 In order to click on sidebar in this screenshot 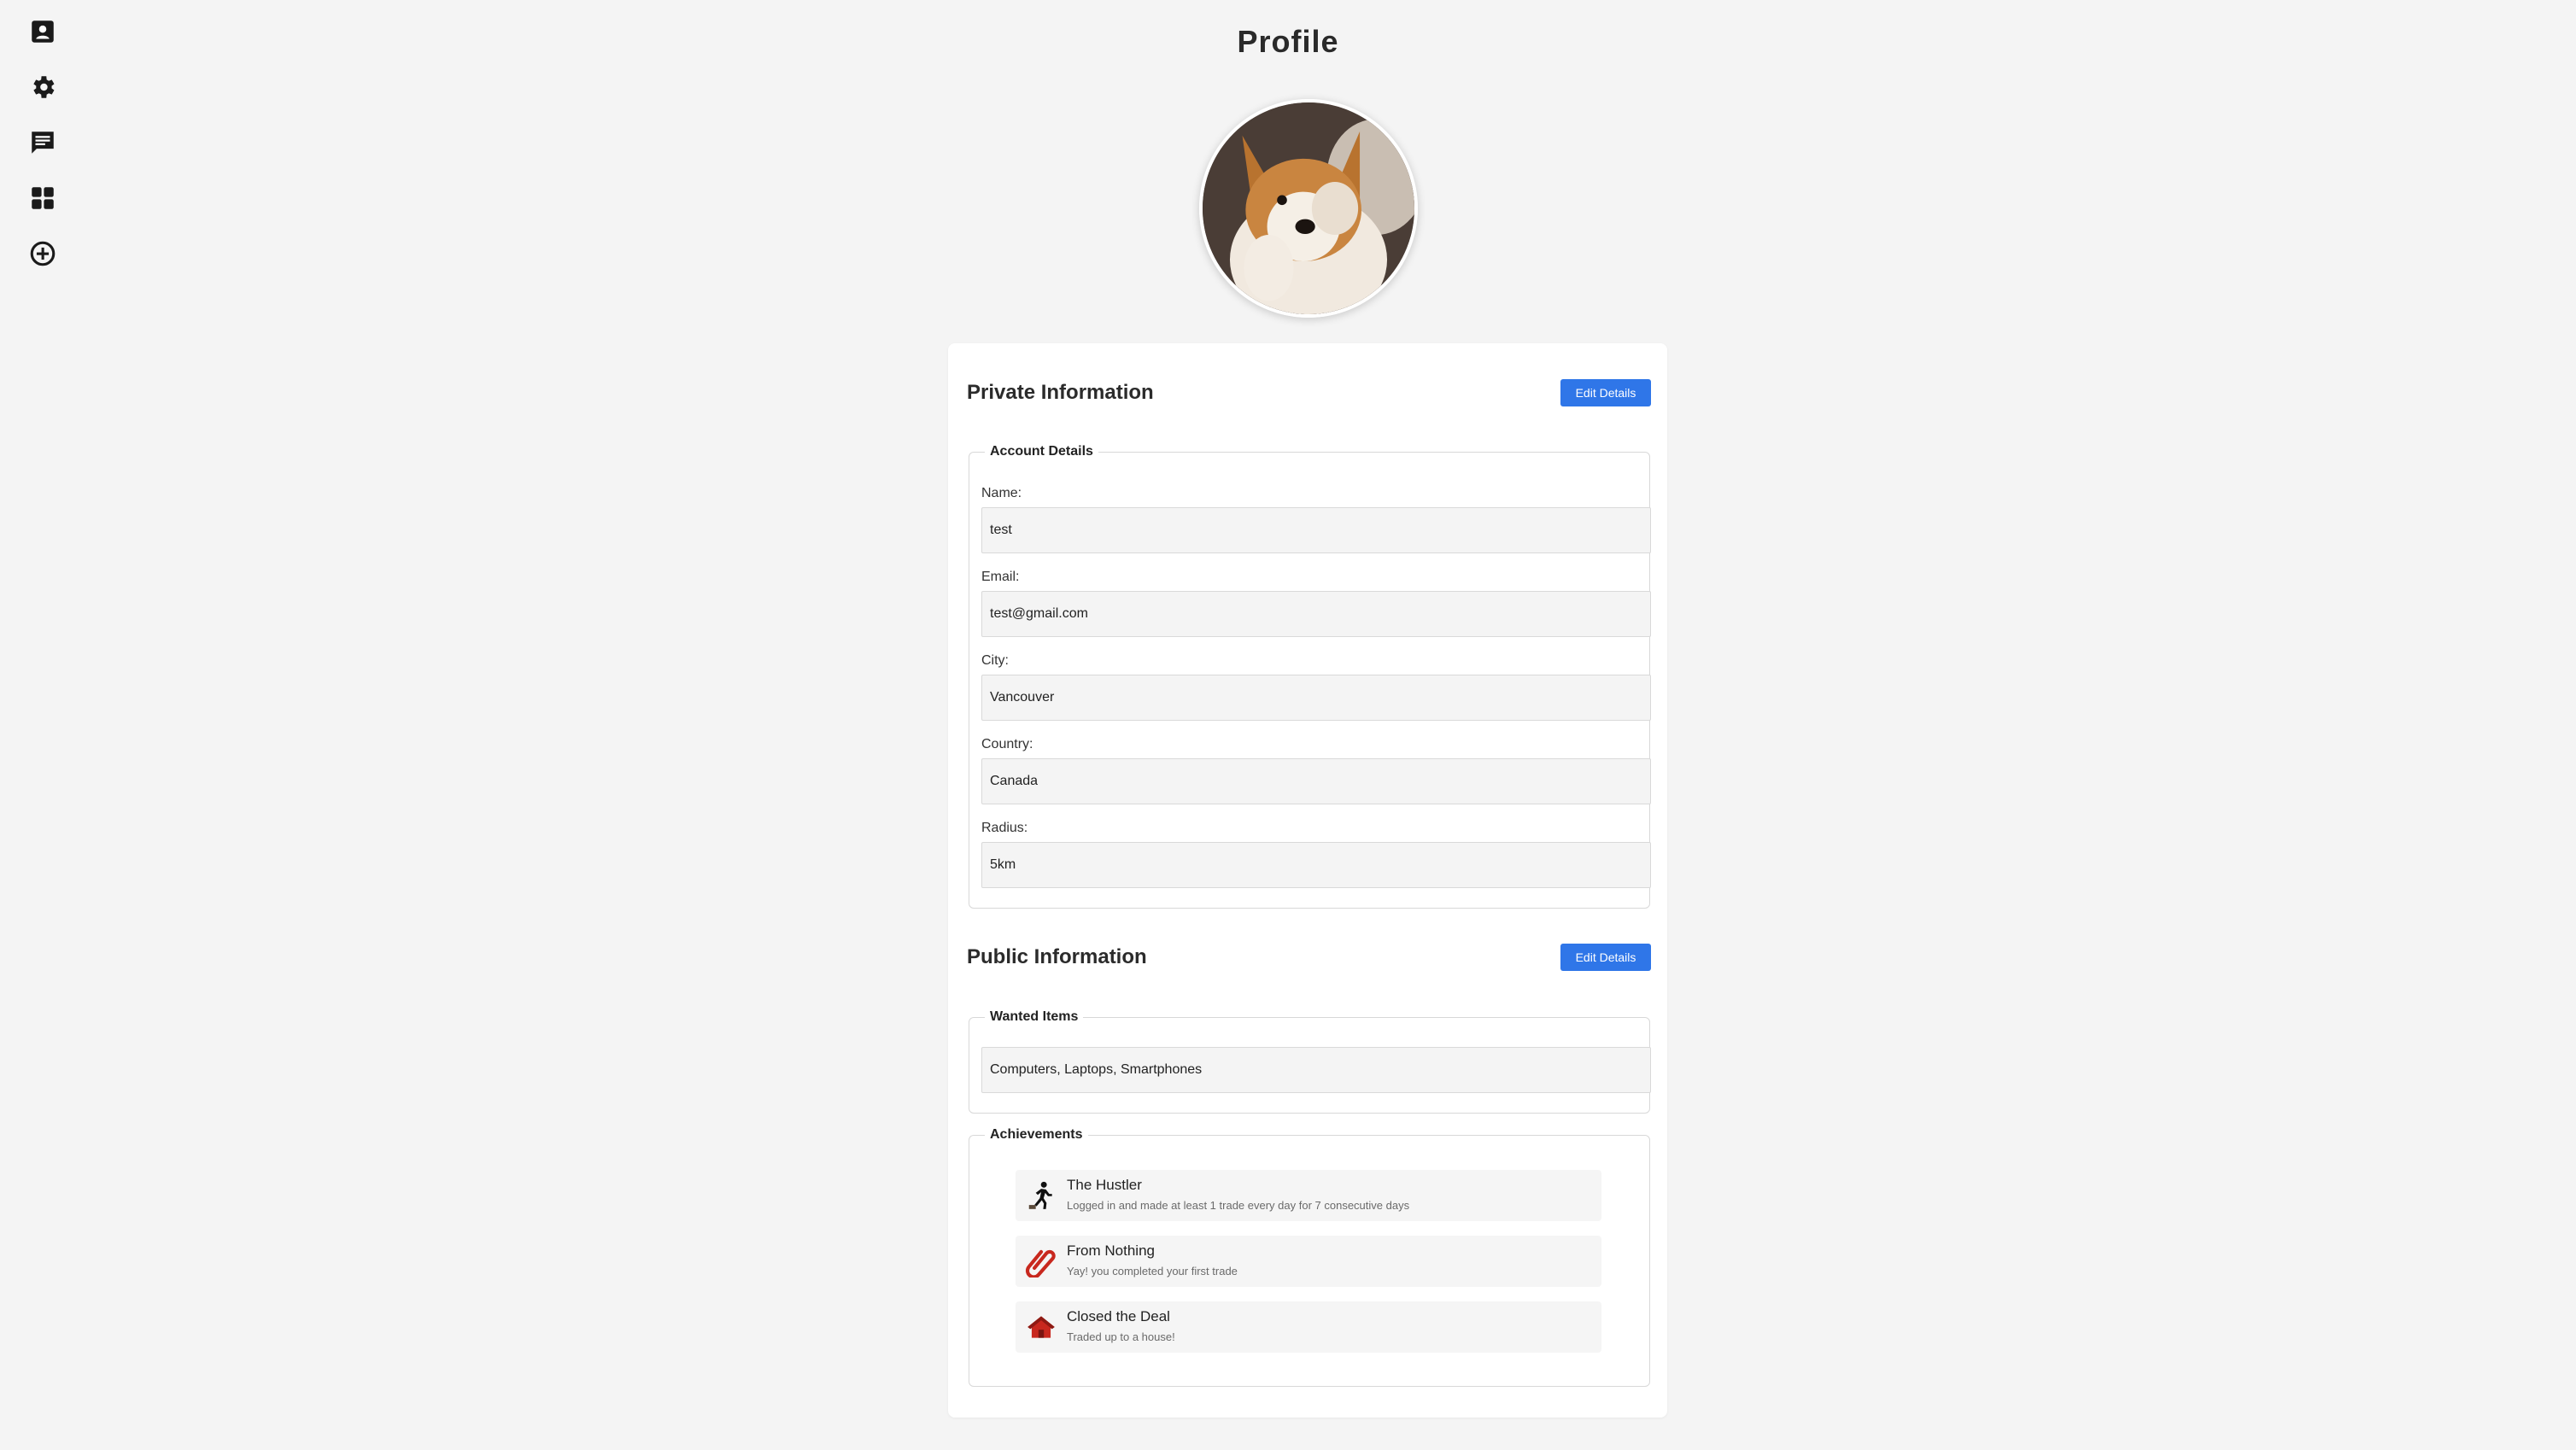, I will do `click(42, 725)`.